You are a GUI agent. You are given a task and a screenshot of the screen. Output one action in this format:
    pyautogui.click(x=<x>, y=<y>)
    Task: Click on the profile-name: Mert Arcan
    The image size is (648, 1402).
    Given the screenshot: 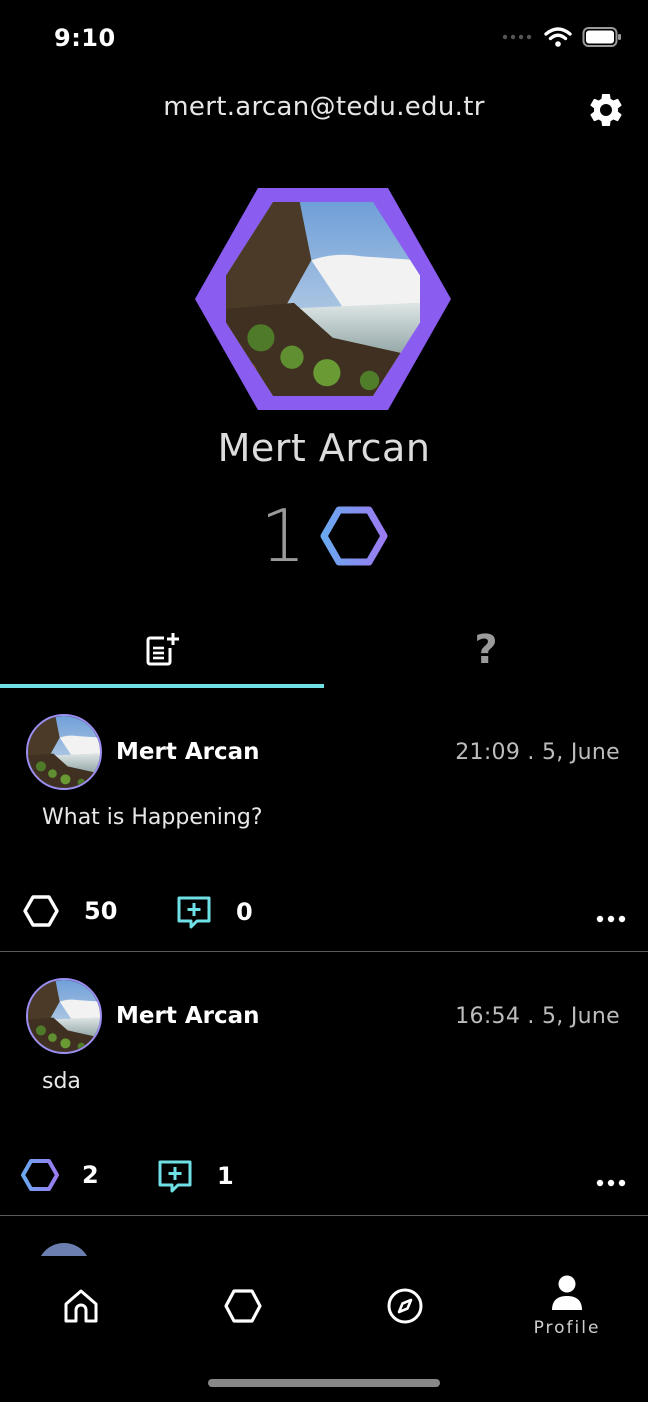 What is the action you would take?
    pyautogui.click(x=324, y=448)
    